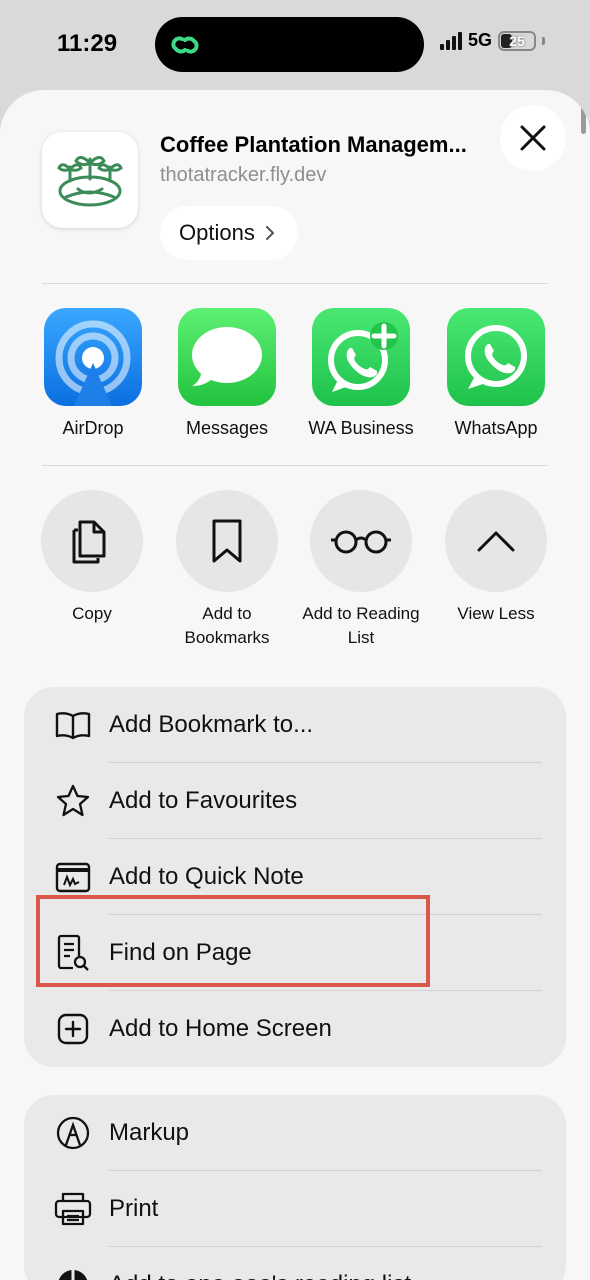 This screenshot has height=1280, width=590. I want to click on airdrop-icon, so click(93, 357).